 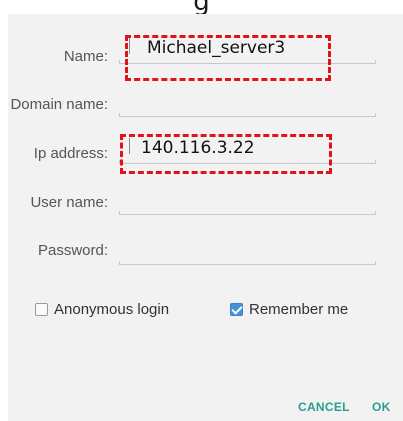 I want to click on name-label: Name:, so click(x=85, y=56).